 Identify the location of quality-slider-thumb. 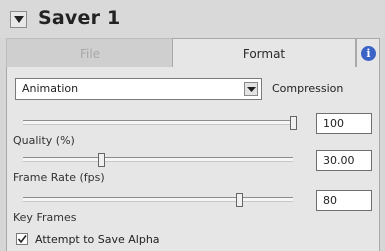
(293, 123).